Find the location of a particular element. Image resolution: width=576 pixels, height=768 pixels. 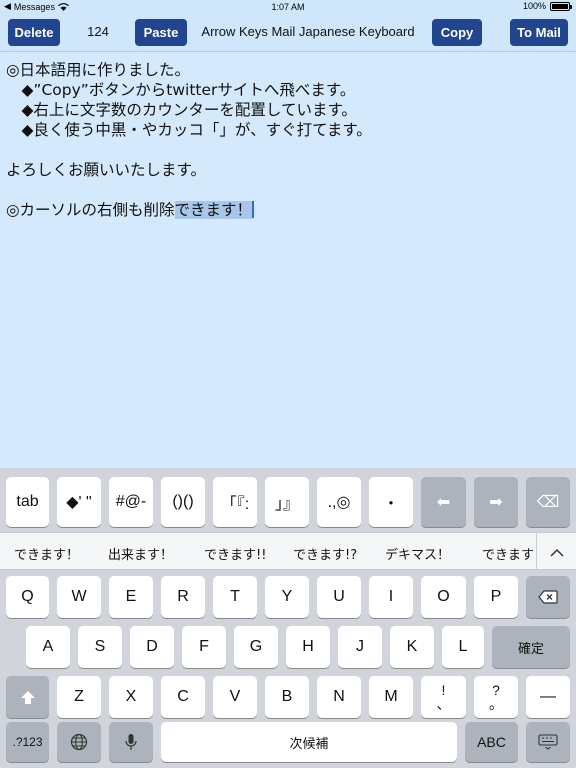

text-caret is located at coordinates (253, 209).